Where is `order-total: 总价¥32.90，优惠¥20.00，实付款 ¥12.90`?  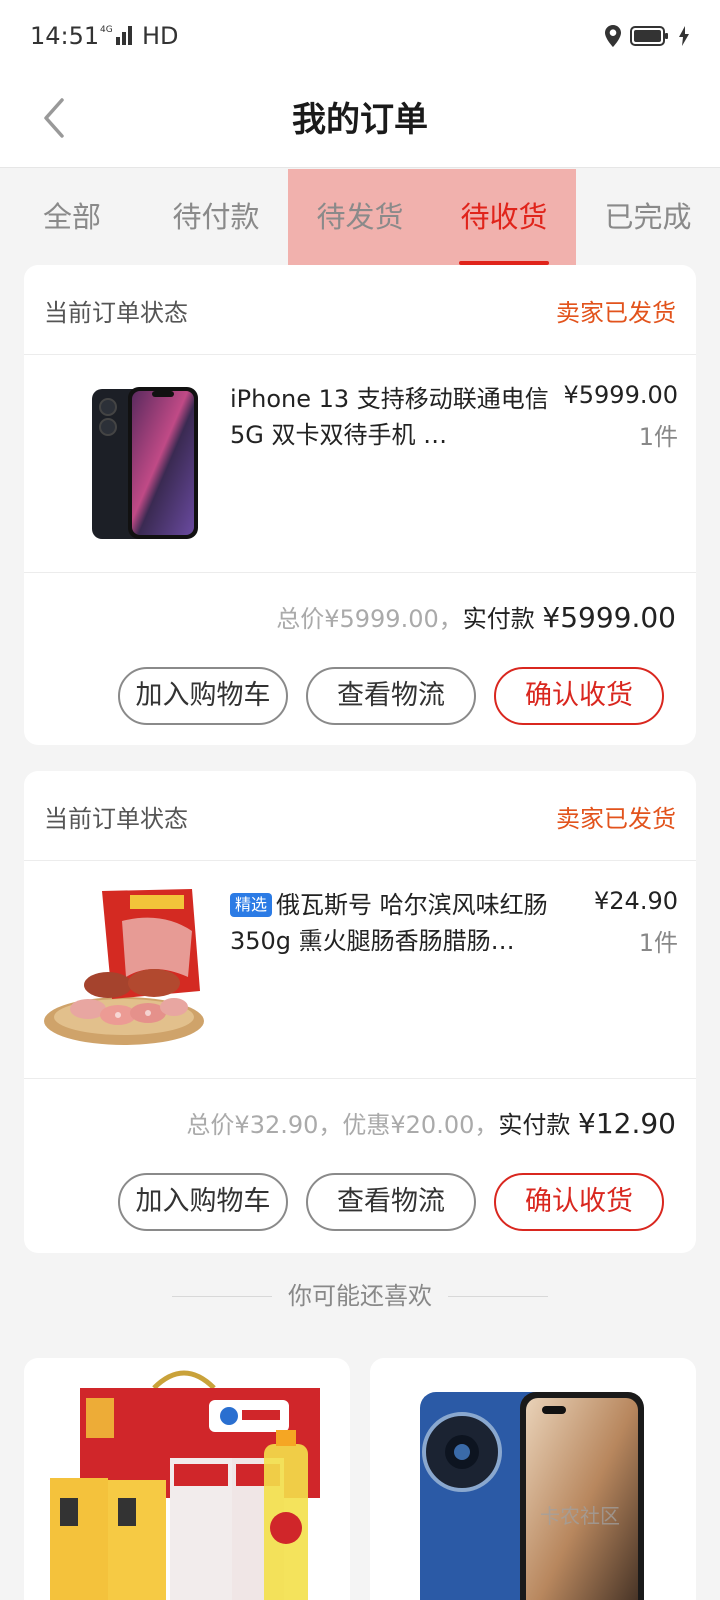 order-total: 总价¥32.90，优惠¥20.00，实付款 ¥12.90 is located at coordinates (431, 1122).